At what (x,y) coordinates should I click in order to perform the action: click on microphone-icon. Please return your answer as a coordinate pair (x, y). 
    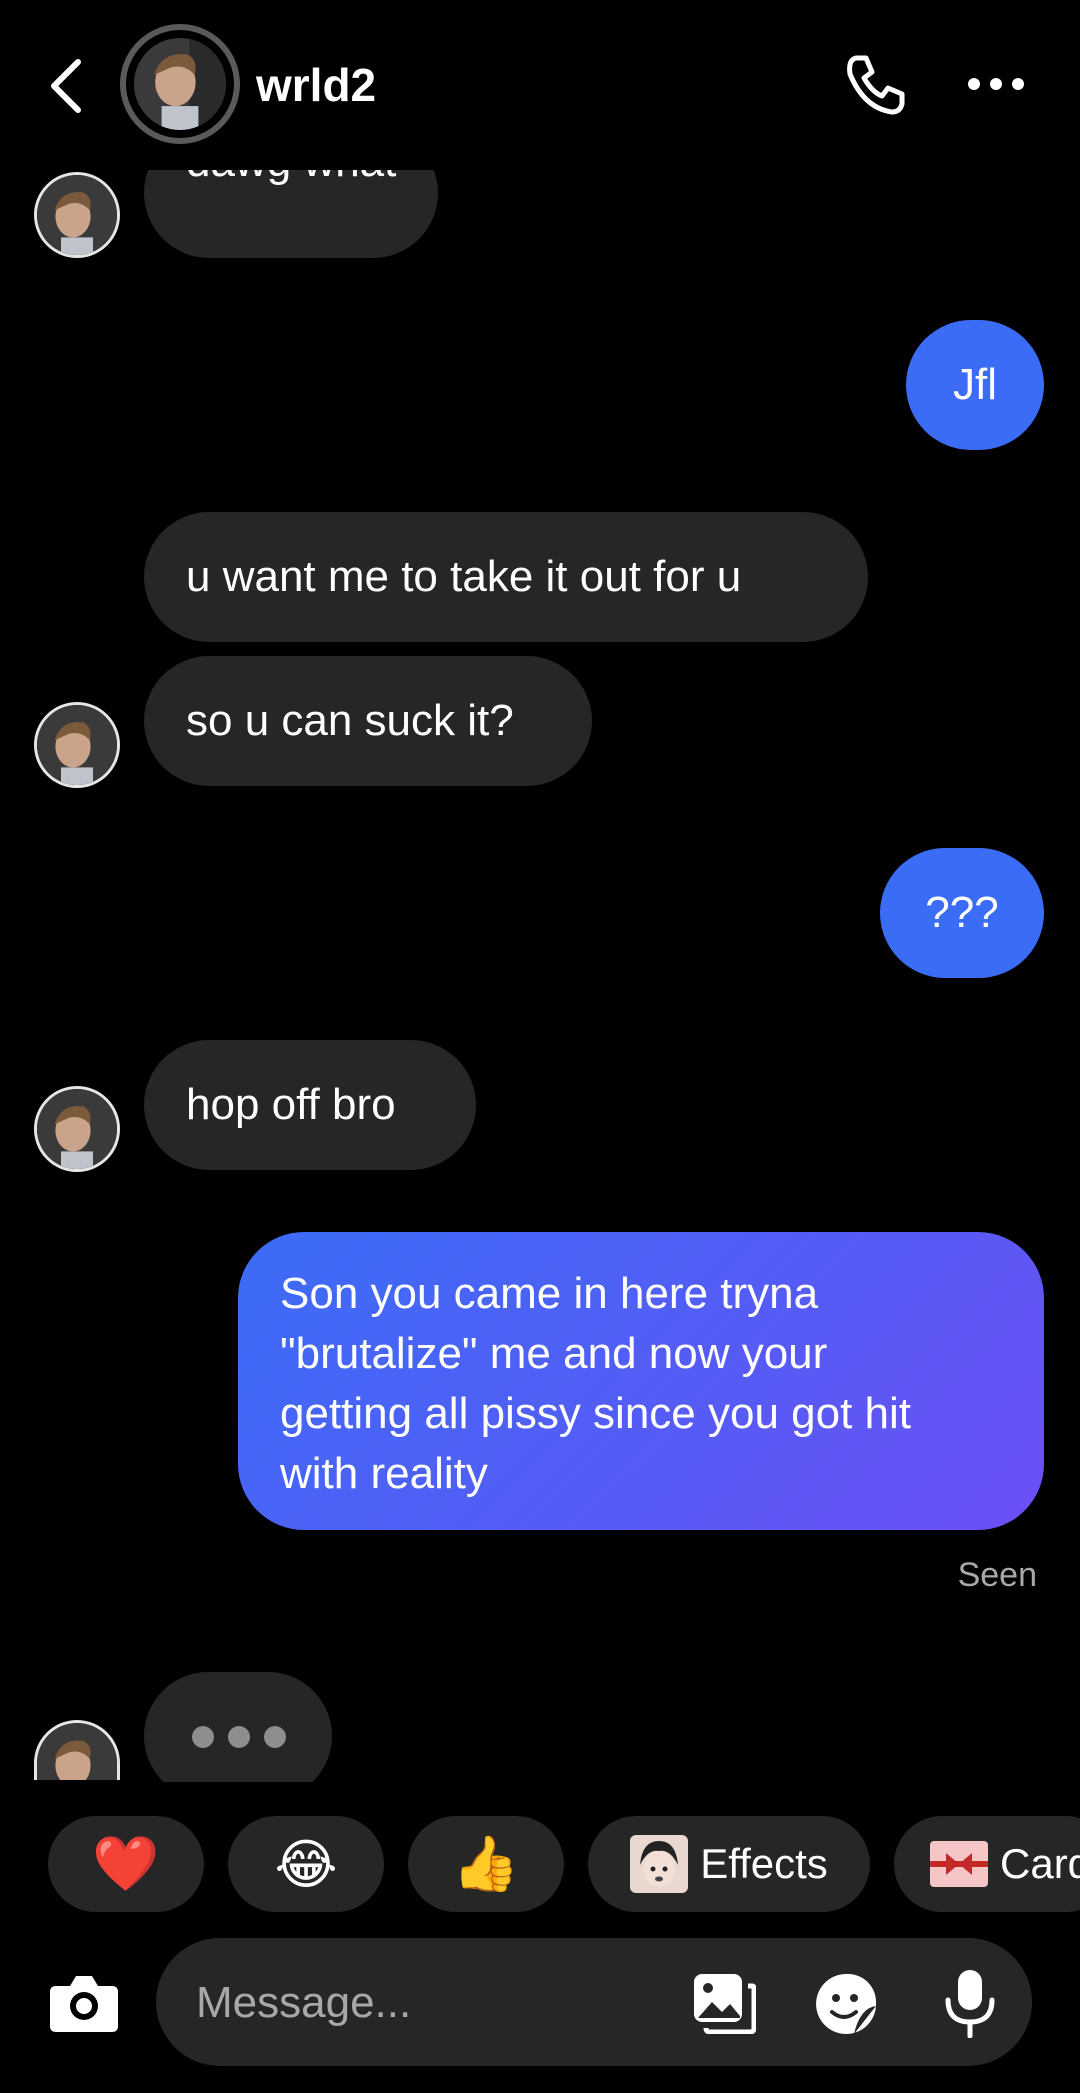
    Looking at the image, I should click on (970, 2003).